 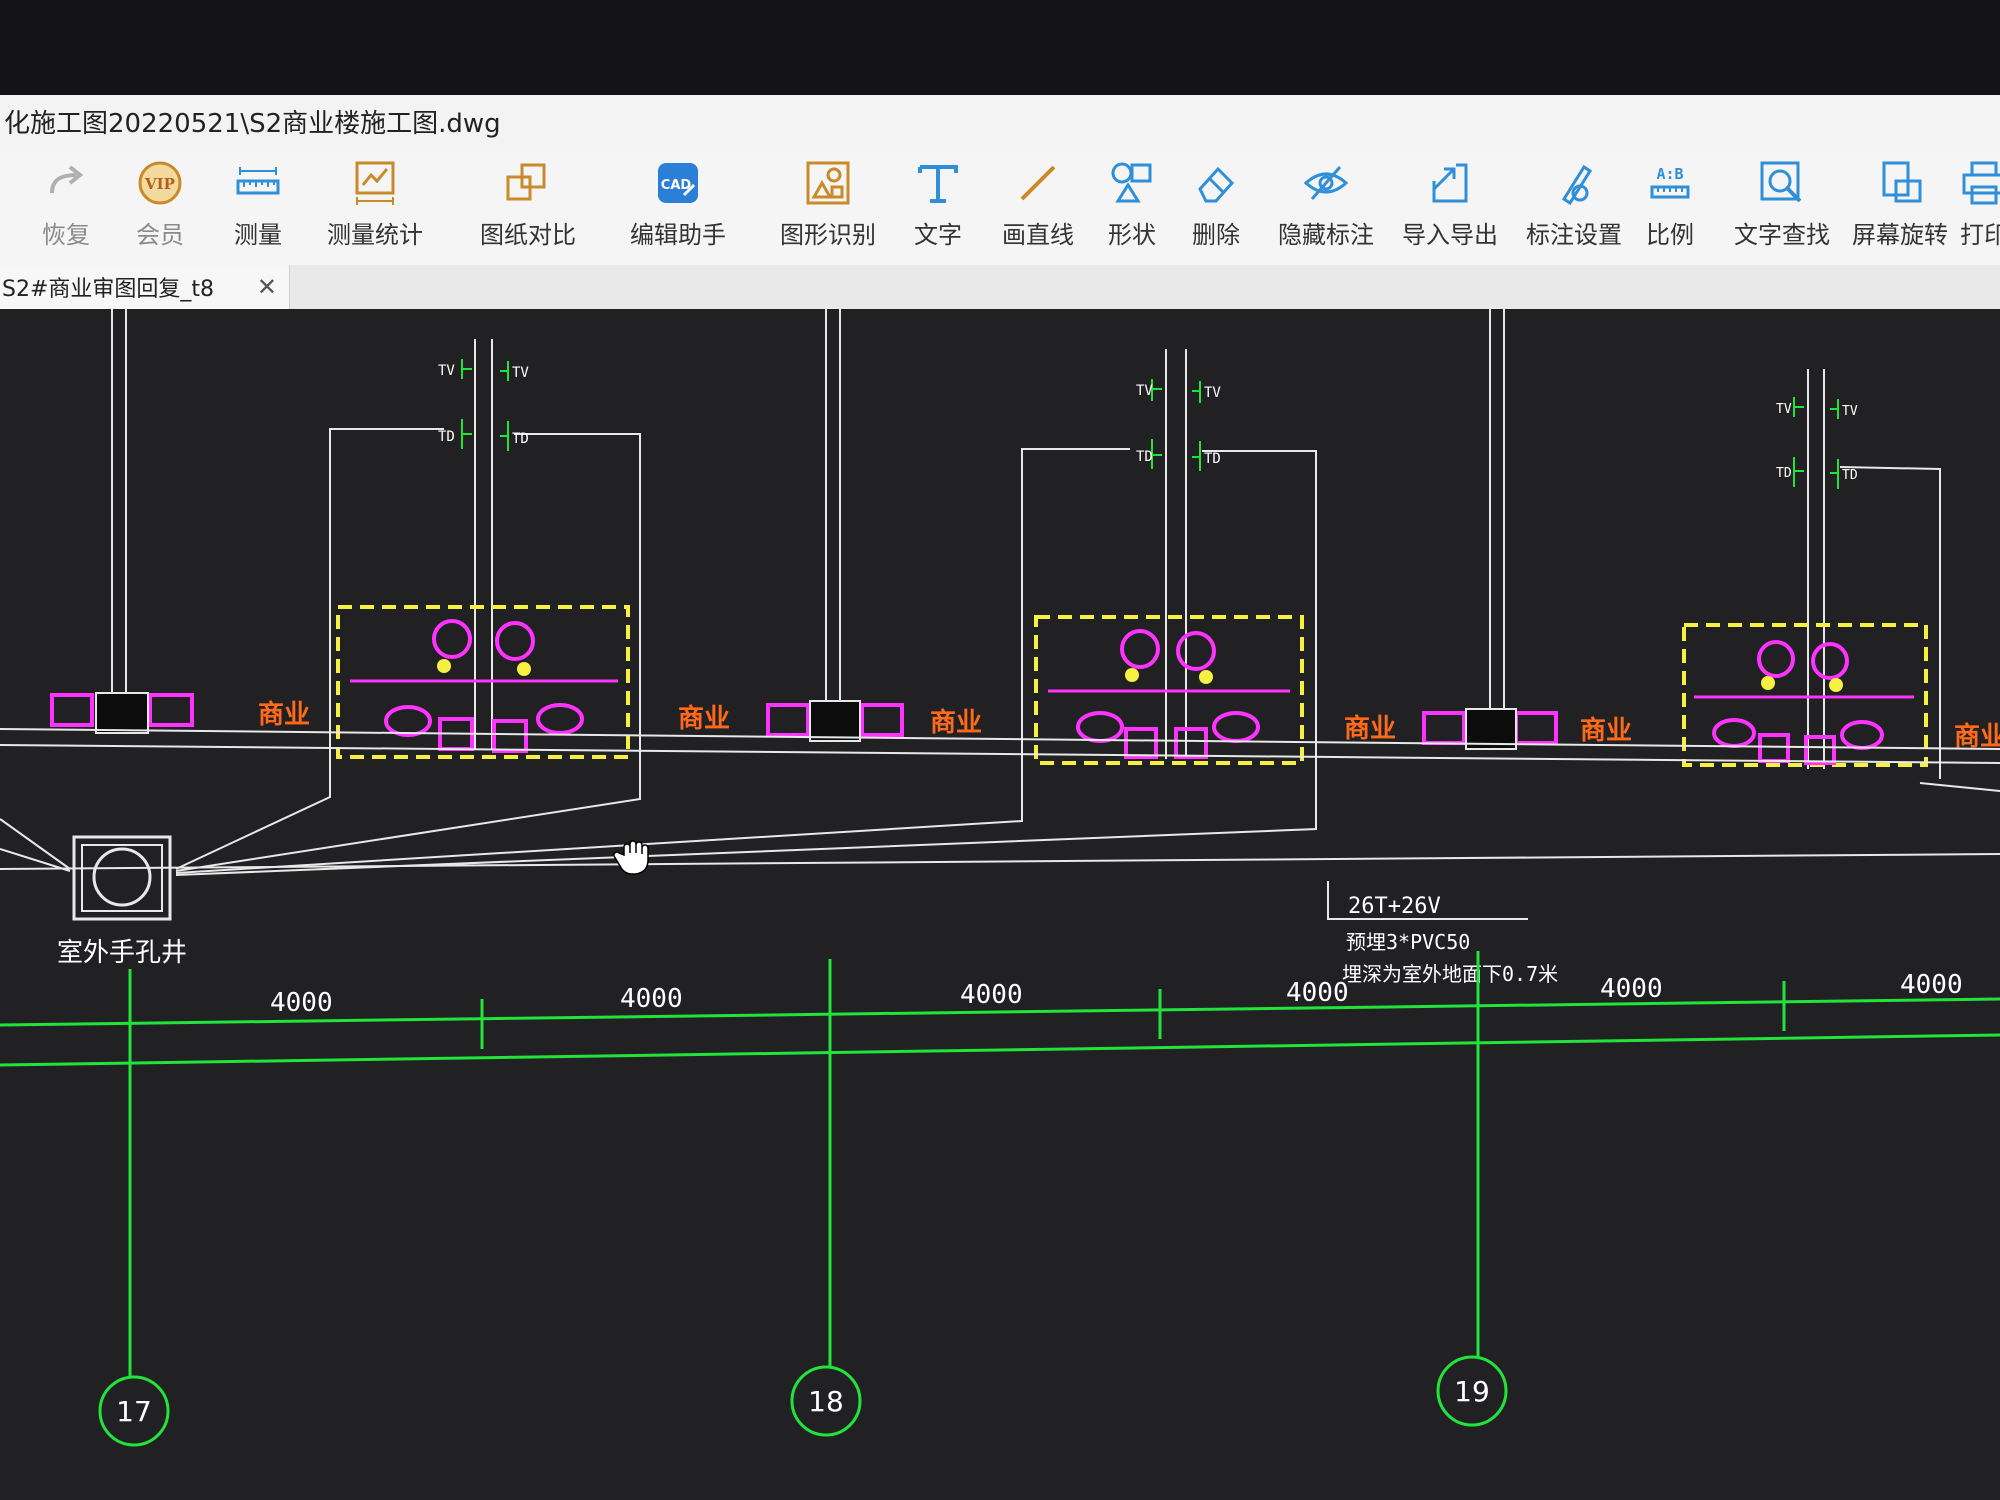 I want to click on document-tab-label: S2#商业审图回复_t8, so click(x=108, y=289).